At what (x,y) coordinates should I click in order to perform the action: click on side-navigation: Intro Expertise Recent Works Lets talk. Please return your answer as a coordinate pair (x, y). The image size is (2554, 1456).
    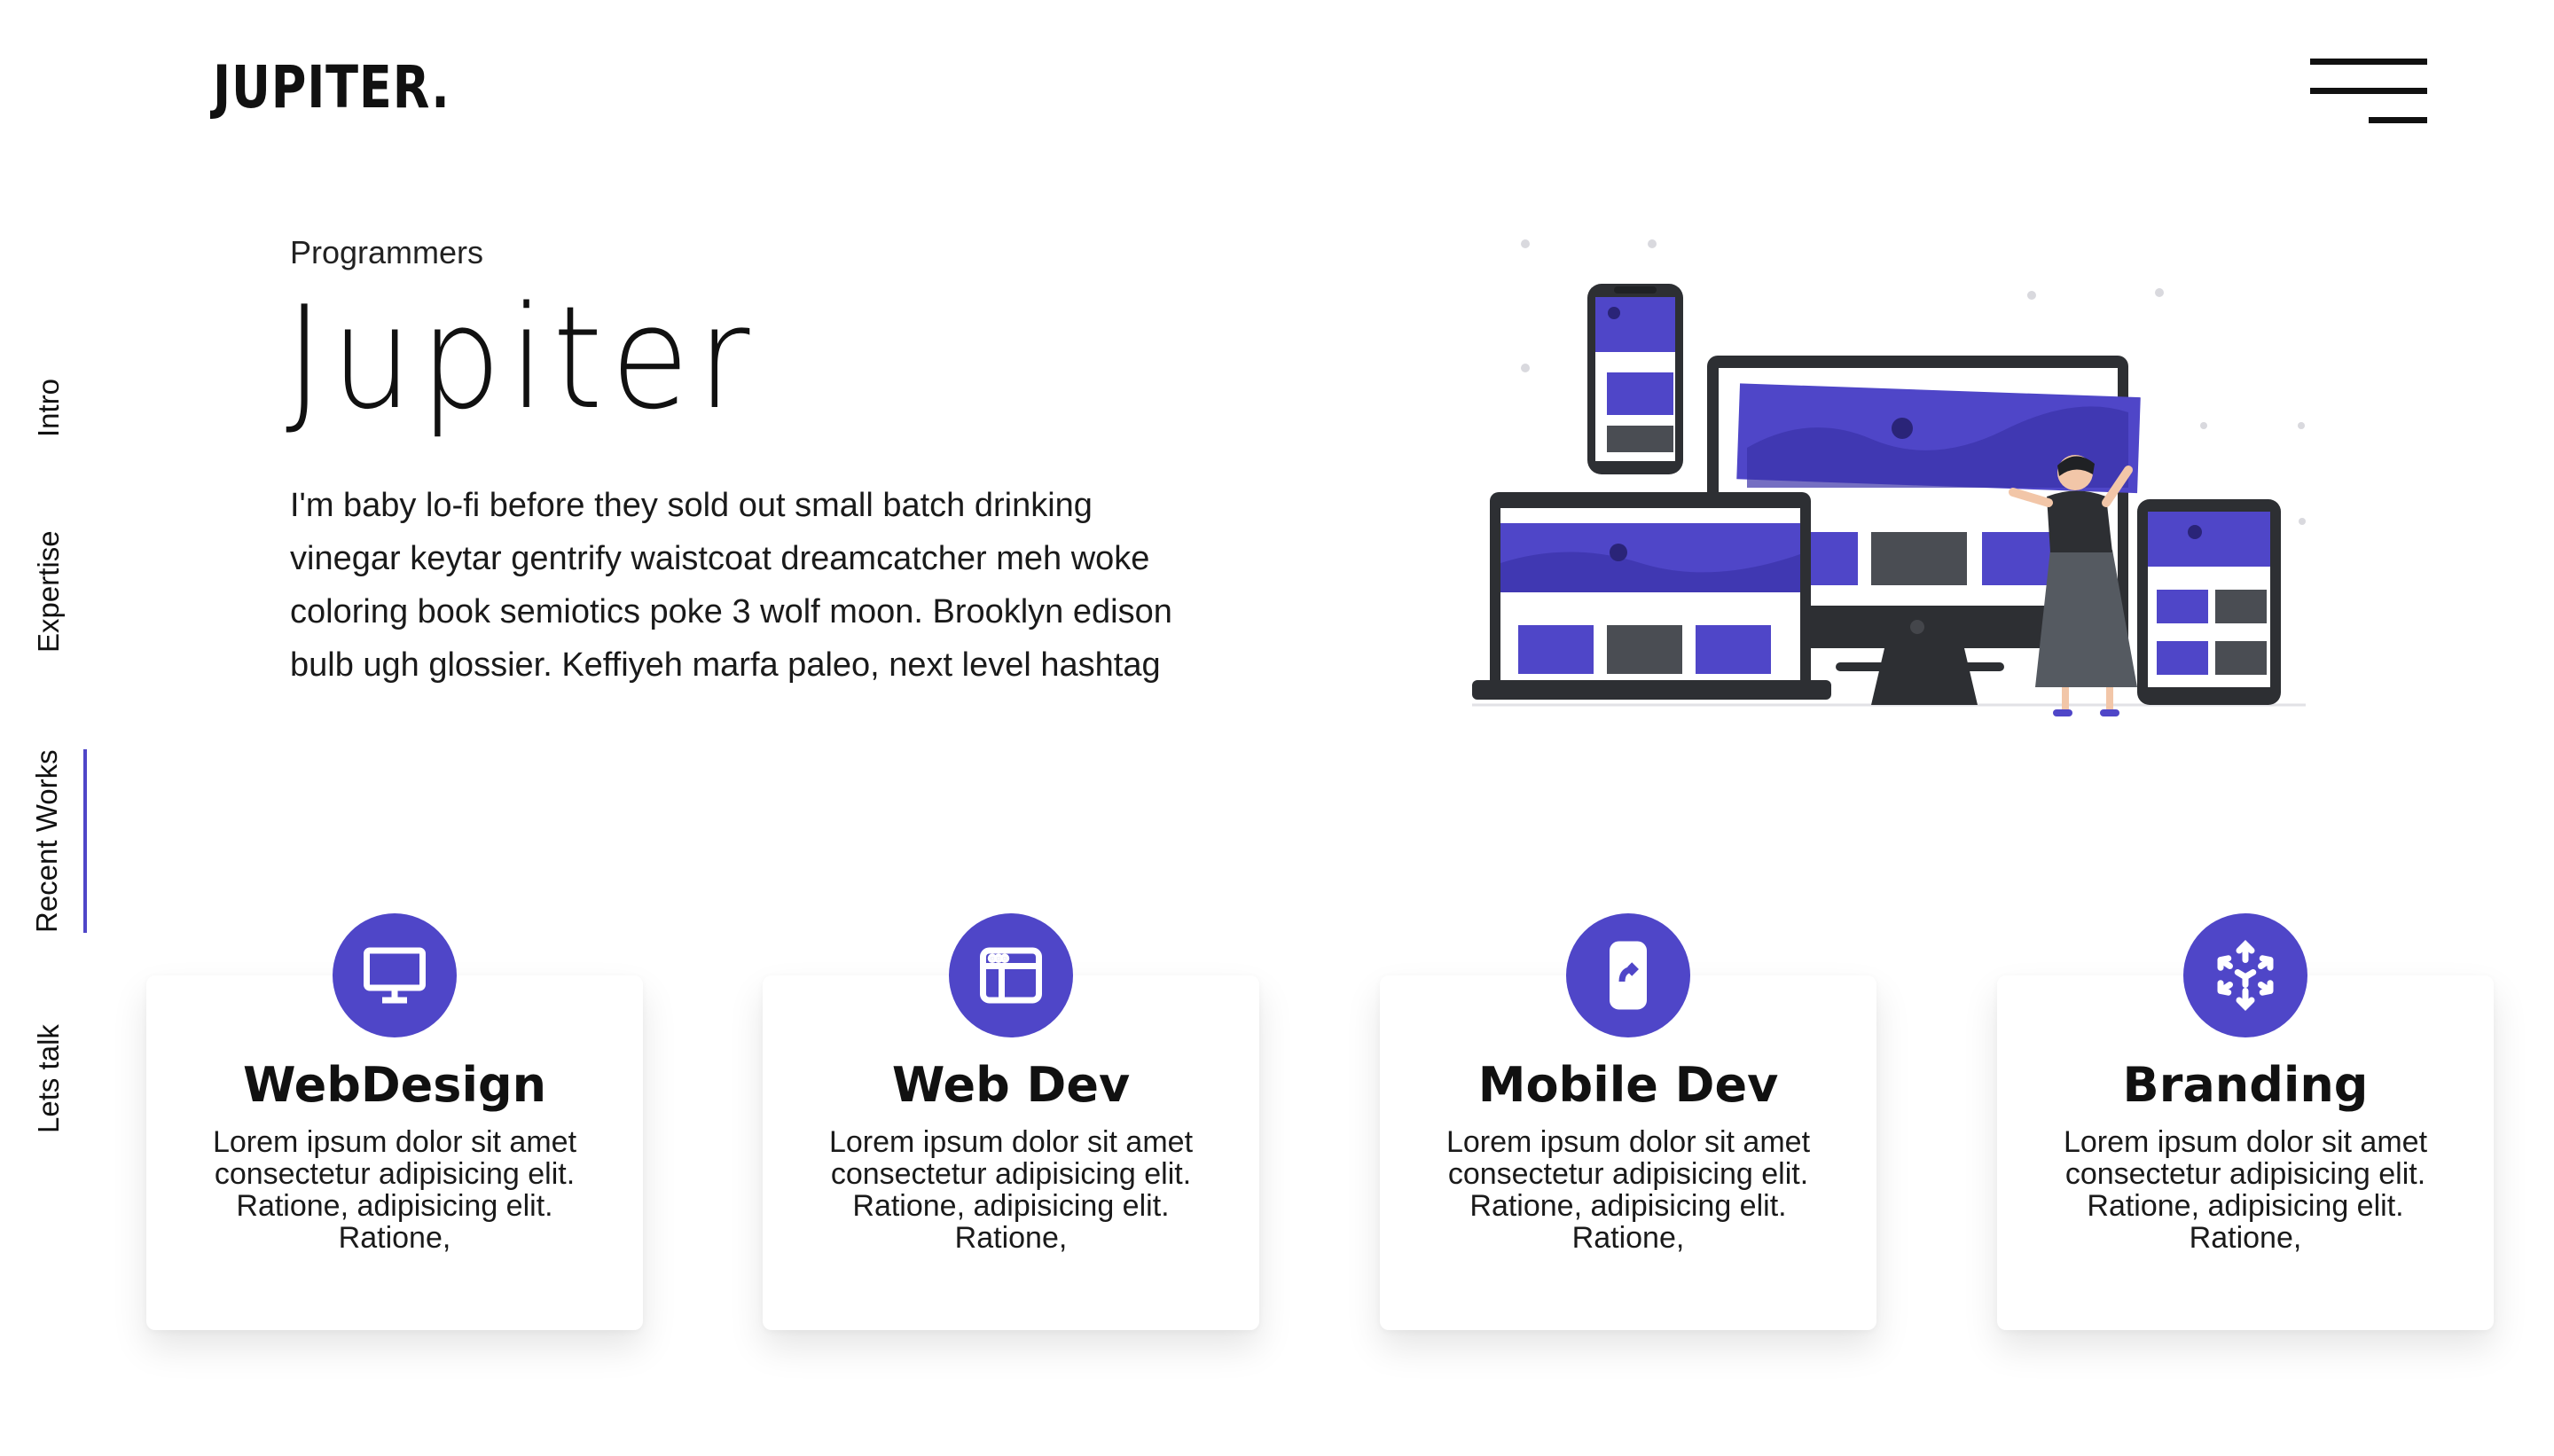
    Looking at the image, I should click on (43, 753).